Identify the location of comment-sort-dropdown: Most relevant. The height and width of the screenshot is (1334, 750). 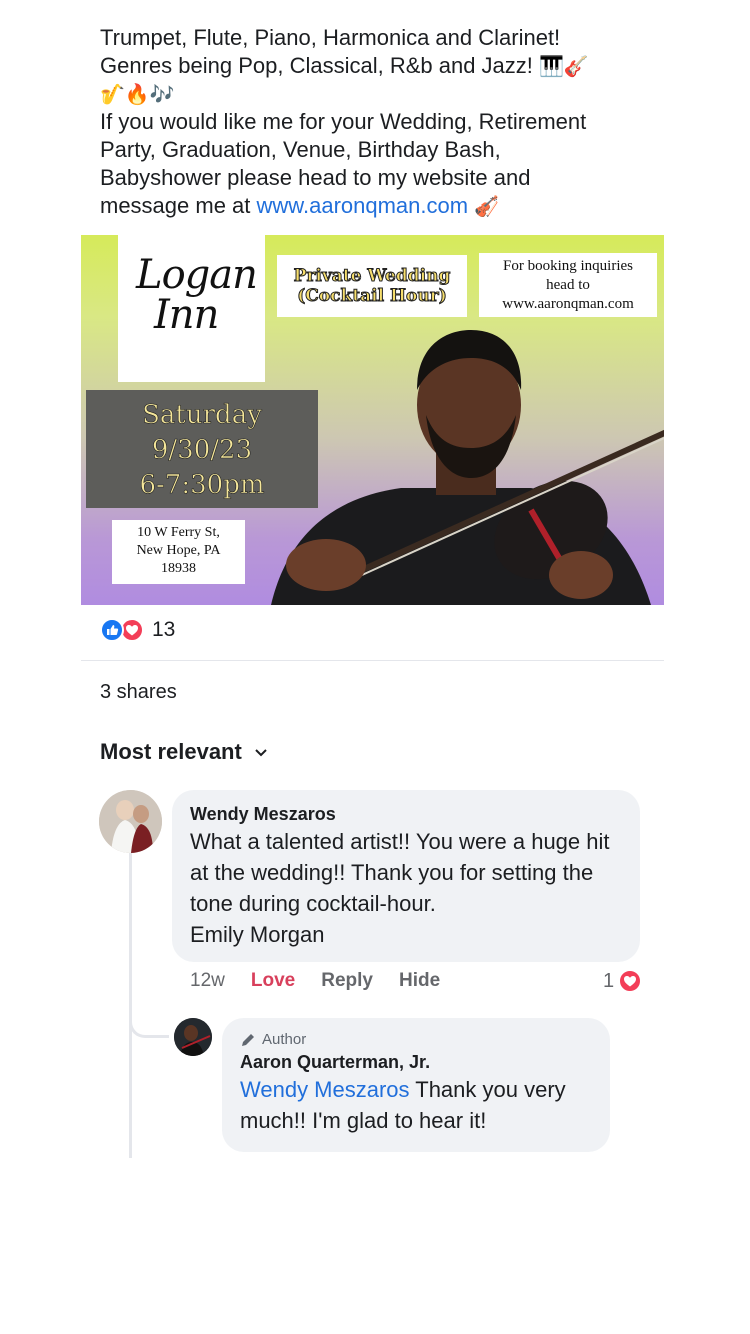
(184, 752).